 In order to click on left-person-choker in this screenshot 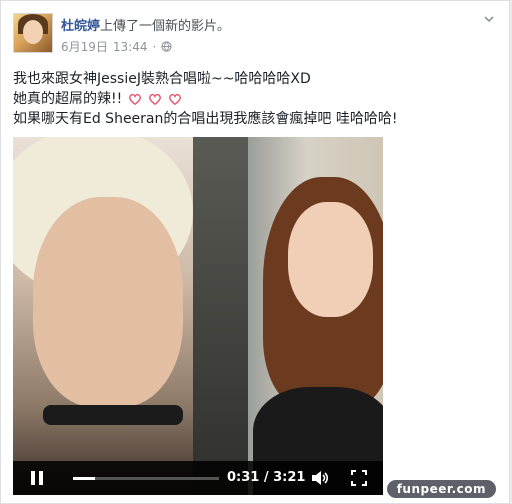, I will do `click(113, 415)`.